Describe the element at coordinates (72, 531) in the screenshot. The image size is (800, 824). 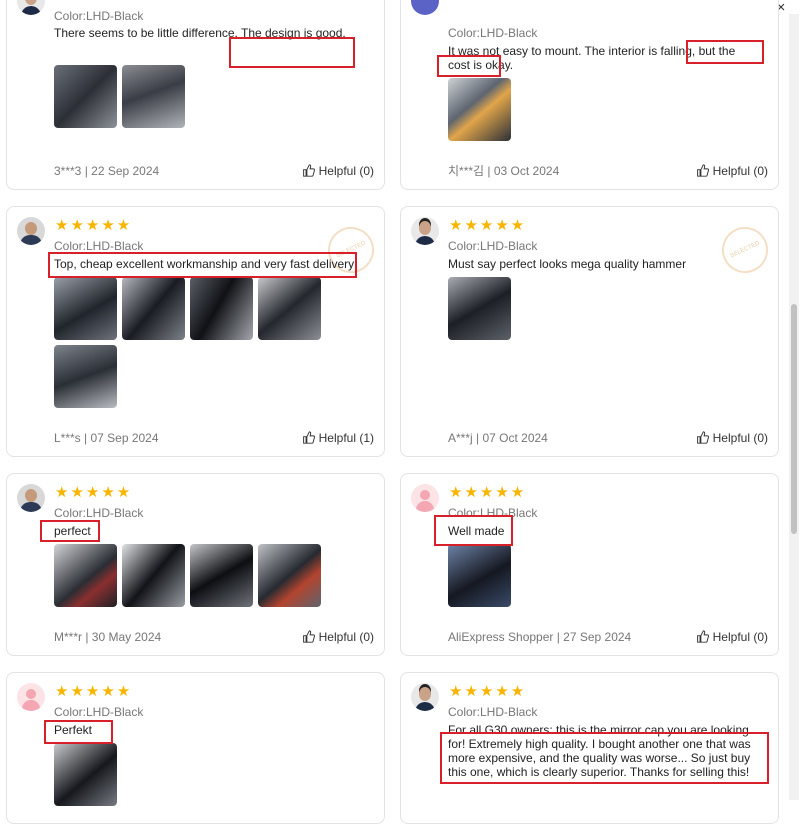
I see `review-text: perfect` at that location.